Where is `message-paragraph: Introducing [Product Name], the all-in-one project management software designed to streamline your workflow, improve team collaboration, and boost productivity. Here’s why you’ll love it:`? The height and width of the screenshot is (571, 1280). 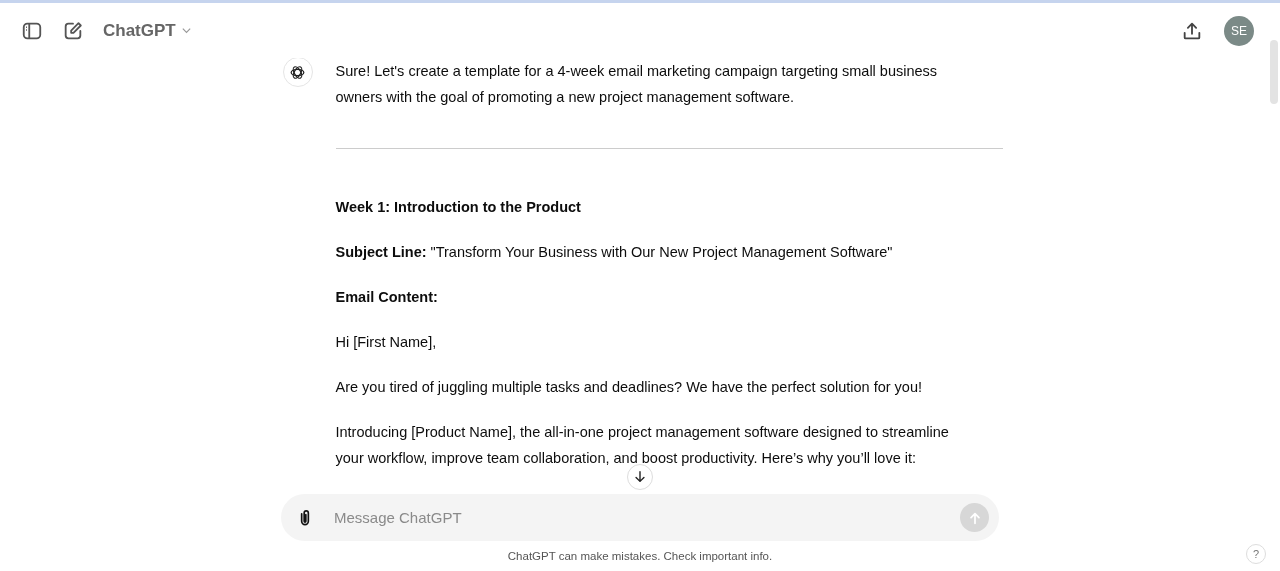
message-paragraph: Introducing [Product Name], the all-in-one project management software designed to streamline your workflow, improve team collaboration, and boost productivity. Here’s why you’ll love it: is located at coordinates (642, 445).